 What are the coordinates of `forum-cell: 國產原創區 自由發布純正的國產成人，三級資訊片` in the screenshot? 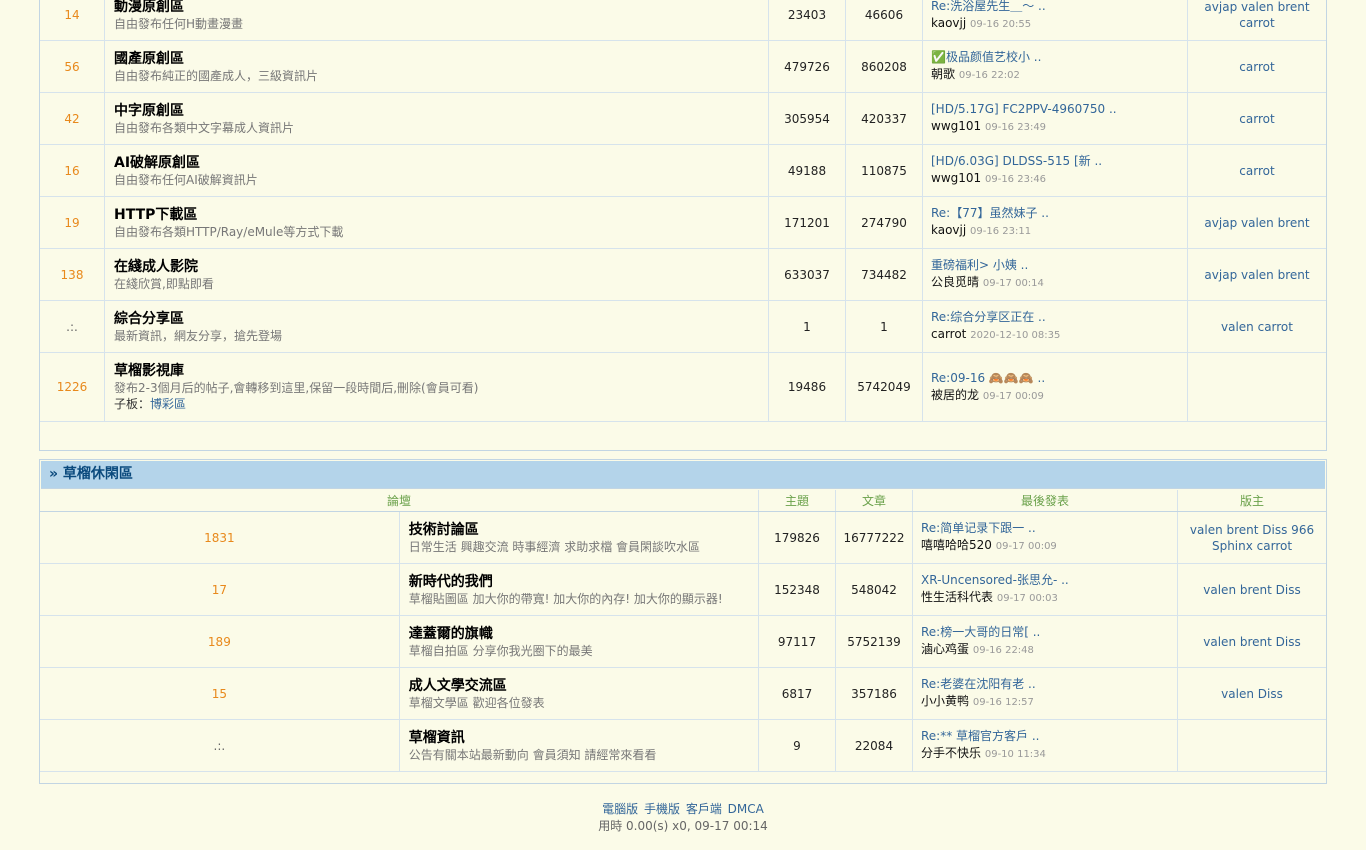 It's located at (436, 66).